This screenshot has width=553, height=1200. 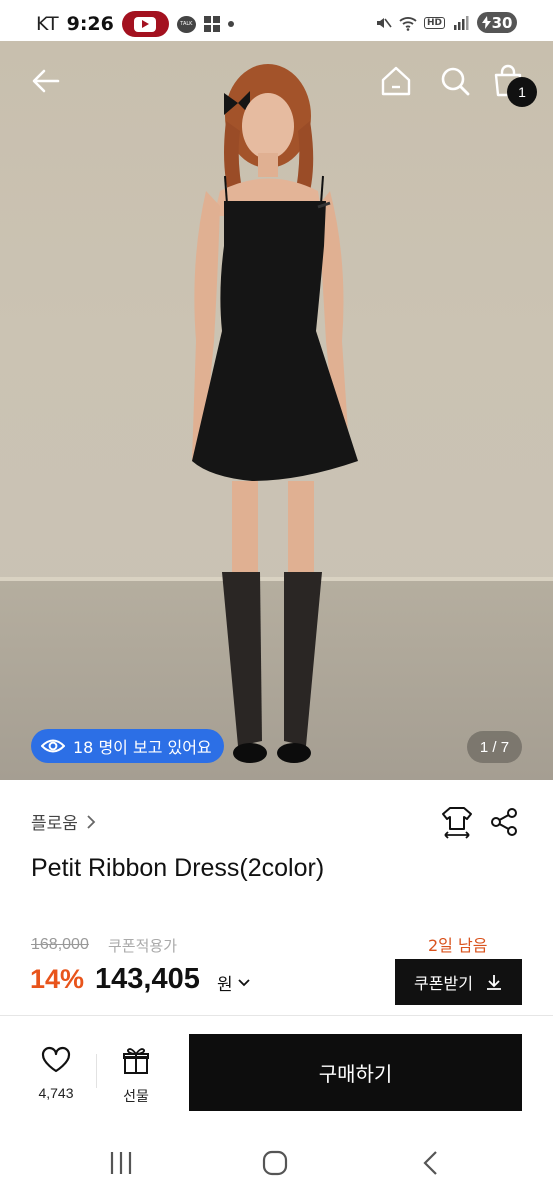 I want to click on home-icon, so click(x=396, y=81).